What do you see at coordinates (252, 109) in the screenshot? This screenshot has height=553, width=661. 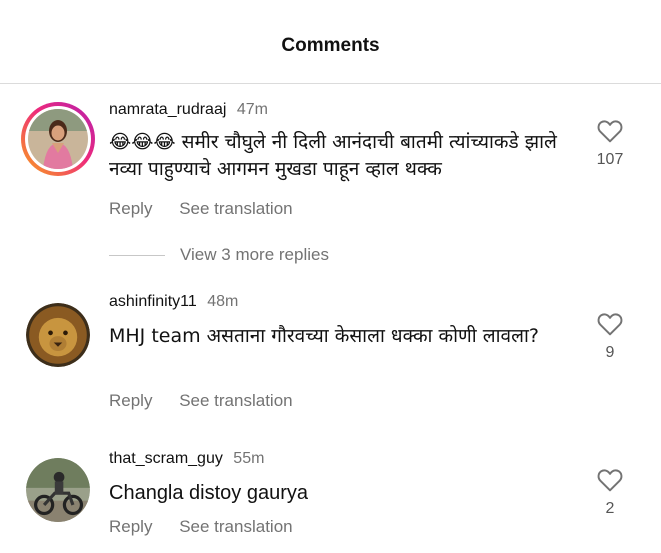 I see `comment-time: 47m` at bounding box center [252, 109].